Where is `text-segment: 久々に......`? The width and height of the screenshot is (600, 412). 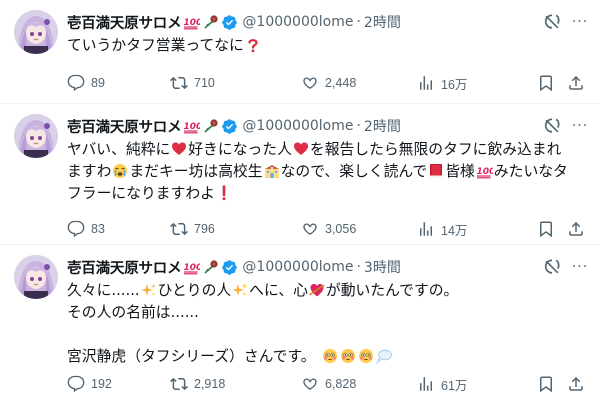
text-segment: 久々に...... is located at coordinates (103, 290).